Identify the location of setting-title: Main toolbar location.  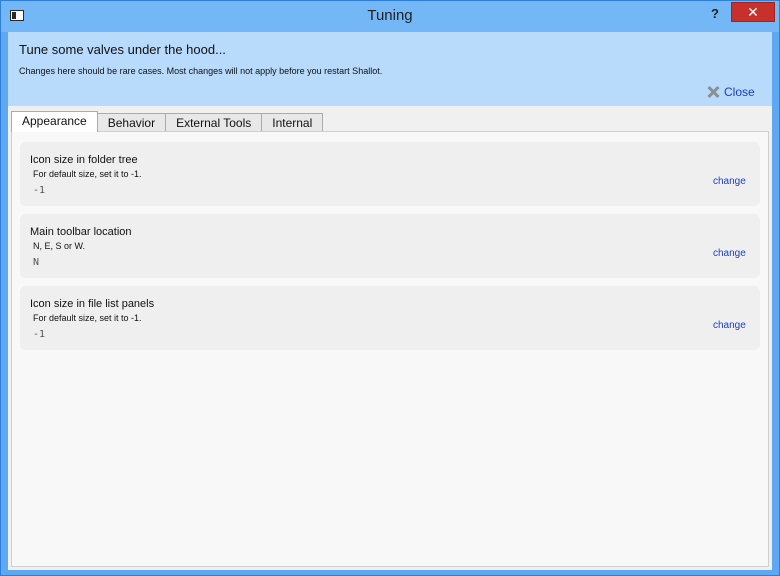
(81, 232).